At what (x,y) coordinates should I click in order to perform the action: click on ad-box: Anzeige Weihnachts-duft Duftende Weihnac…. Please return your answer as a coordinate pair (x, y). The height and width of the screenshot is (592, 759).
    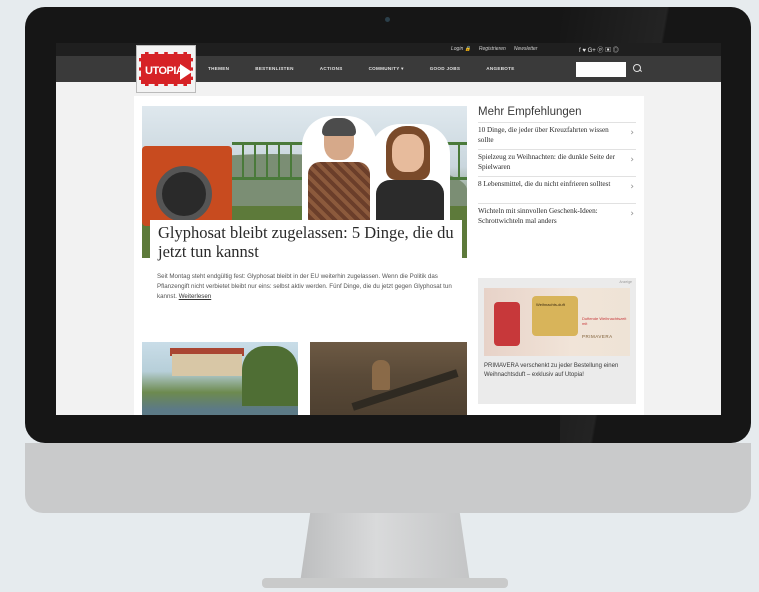
    Looking at the image, I should click on (557, 341).